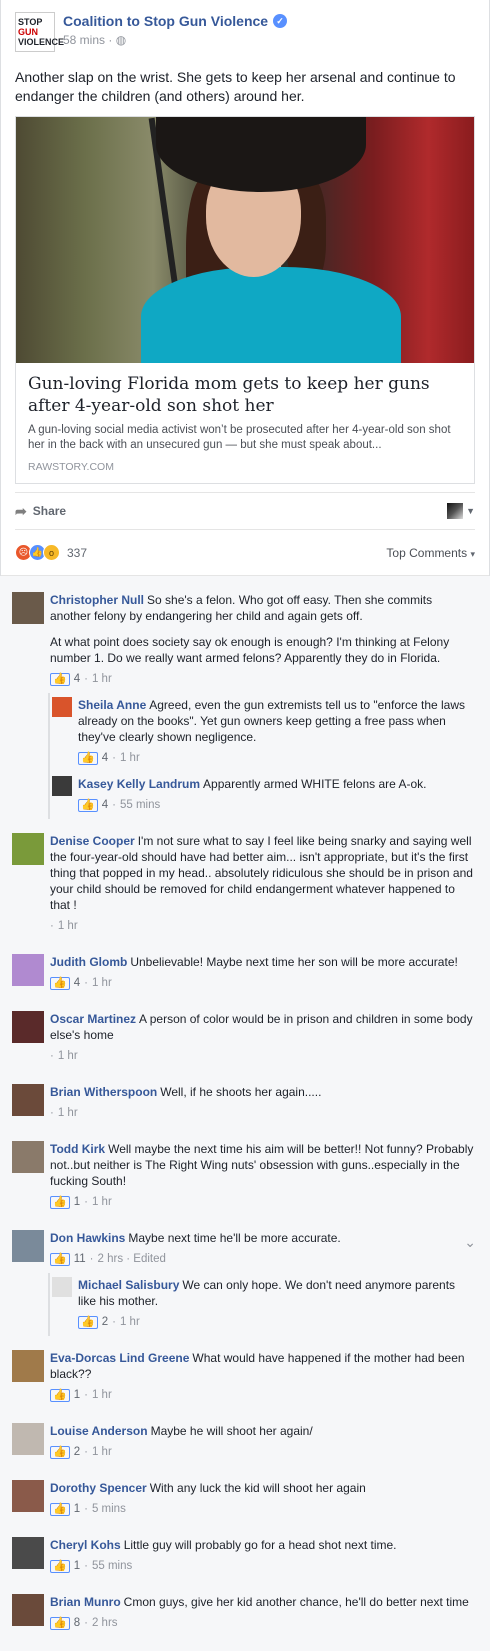 This screenshot has height=1651, width=490. Describe the element at coordinates (85, 1545) in the screenshot. I see `commenter-name: Cheryl Kohs` at that location.